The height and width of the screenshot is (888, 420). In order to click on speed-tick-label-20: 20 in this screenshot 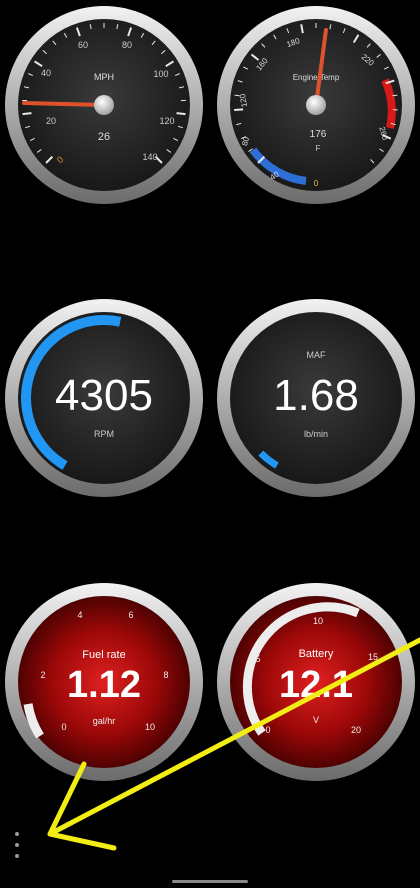, I will do `click(51, 121)`.